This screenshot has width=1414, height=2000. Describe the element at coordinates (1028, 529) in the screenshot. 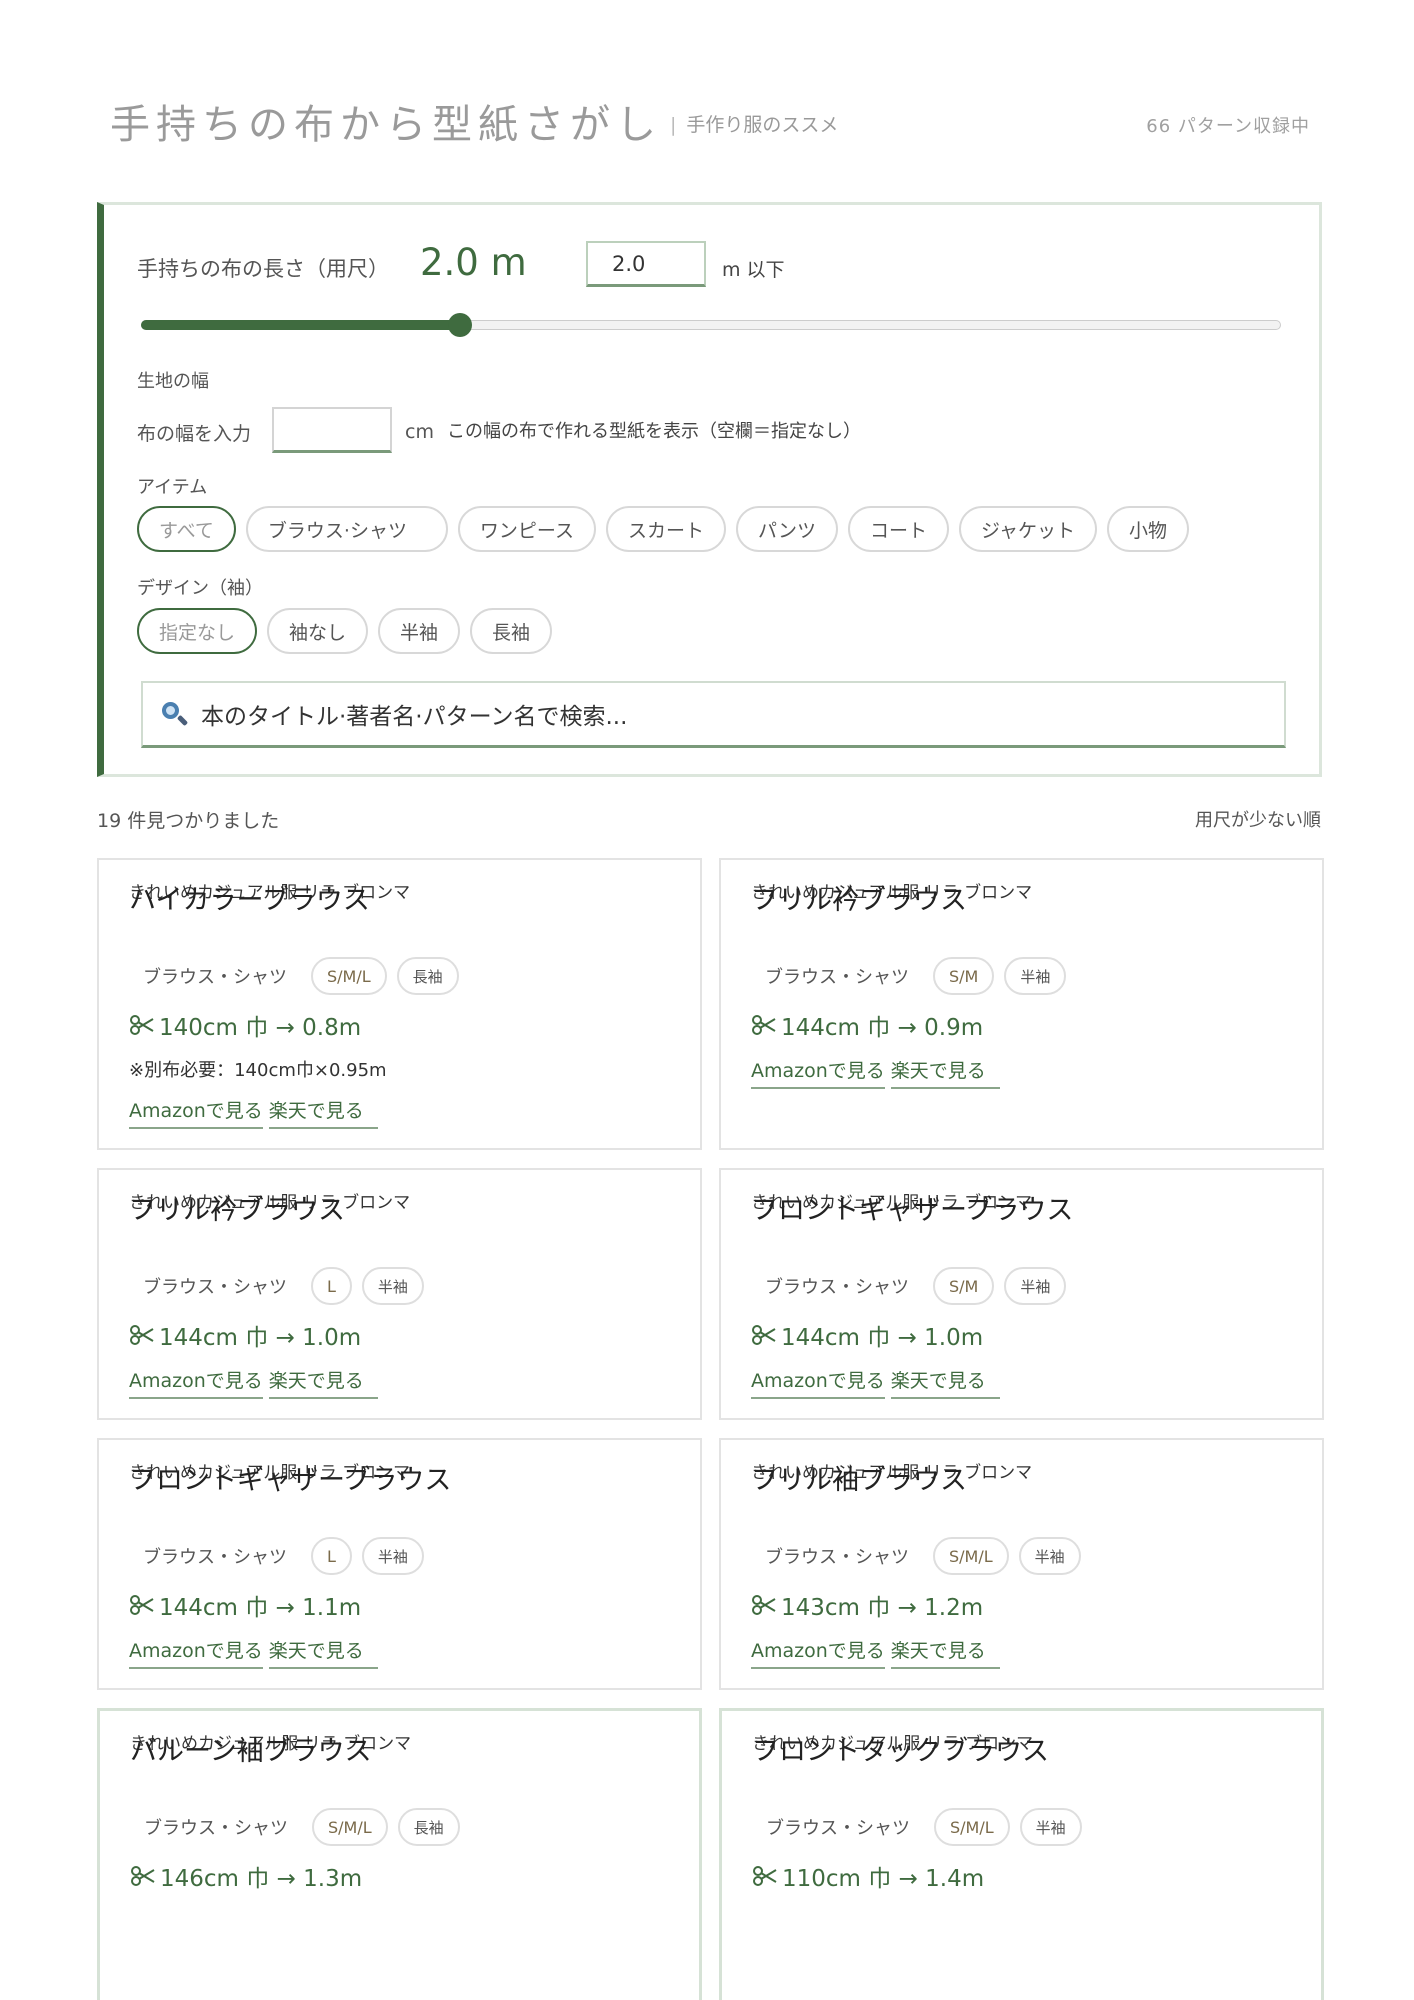

I see `item-chip-jacket: ジャケット` at that location.